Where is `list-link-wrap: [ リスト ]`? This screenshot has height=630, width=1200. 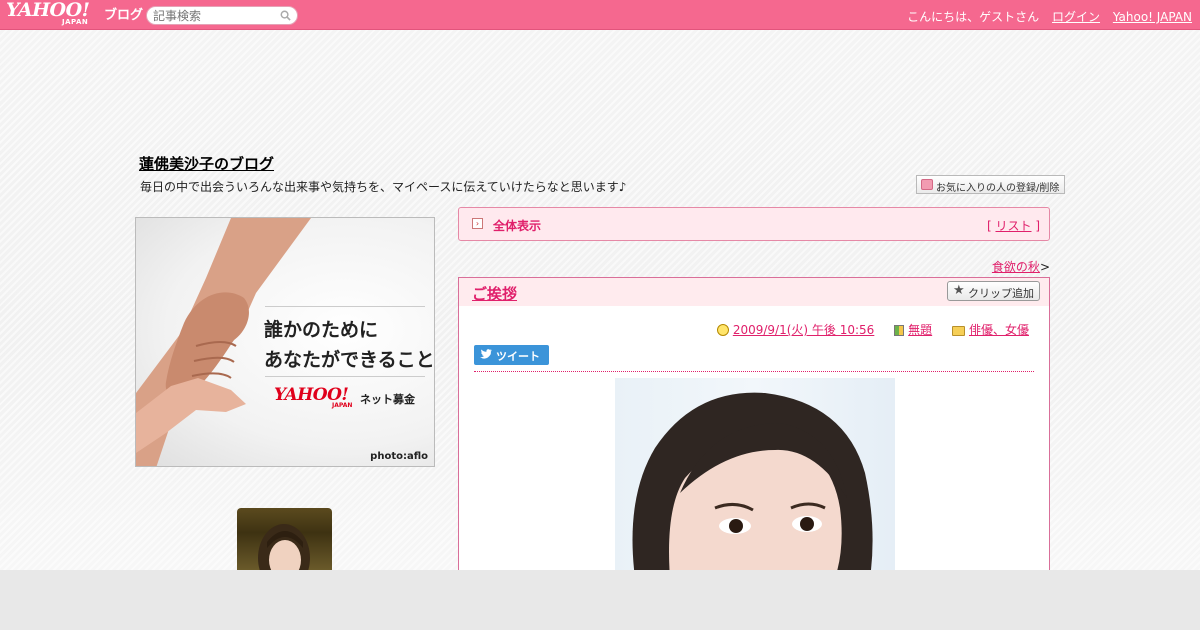 list-link-wrap: [ リスト ] is located at coordinates (1013, 225).